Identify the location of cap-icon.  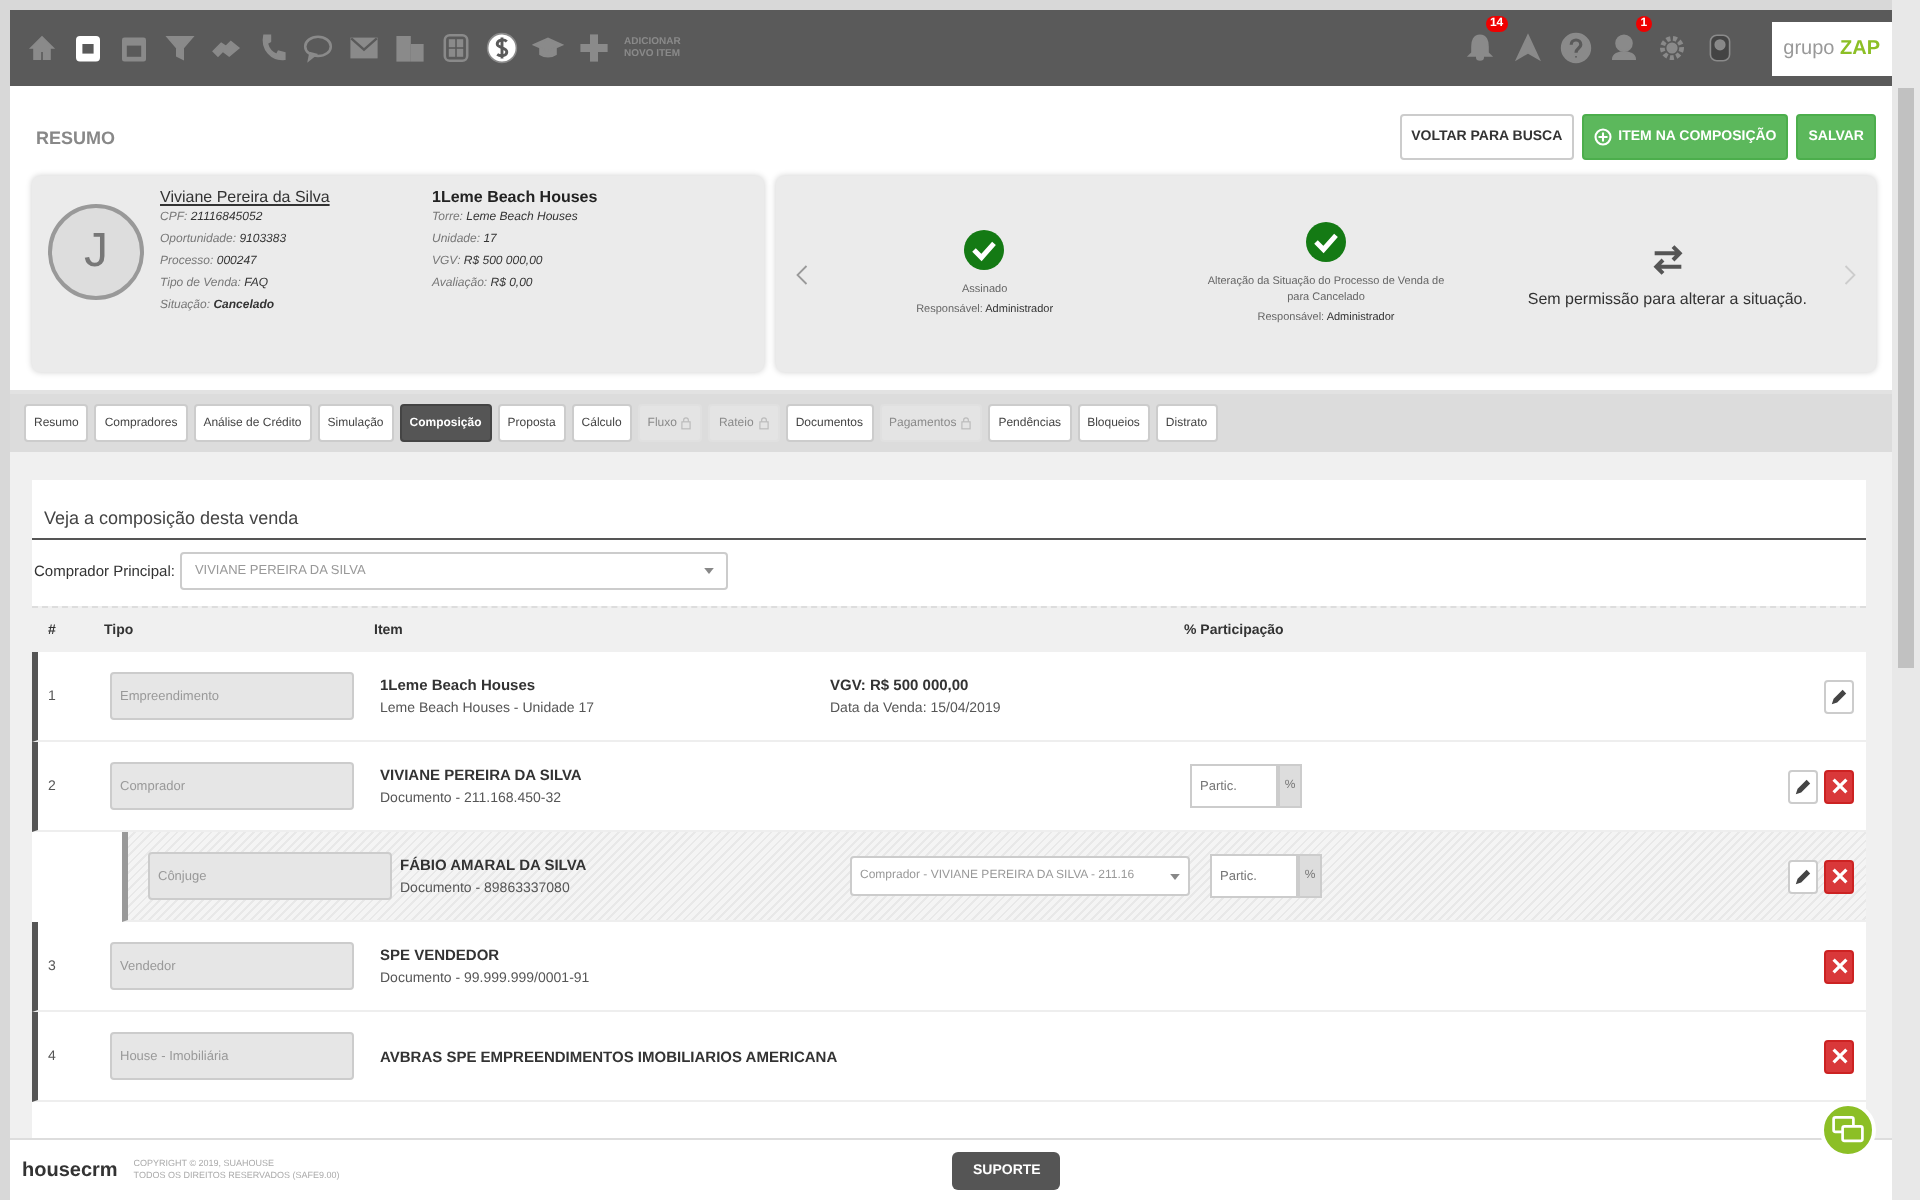
(548, 48).